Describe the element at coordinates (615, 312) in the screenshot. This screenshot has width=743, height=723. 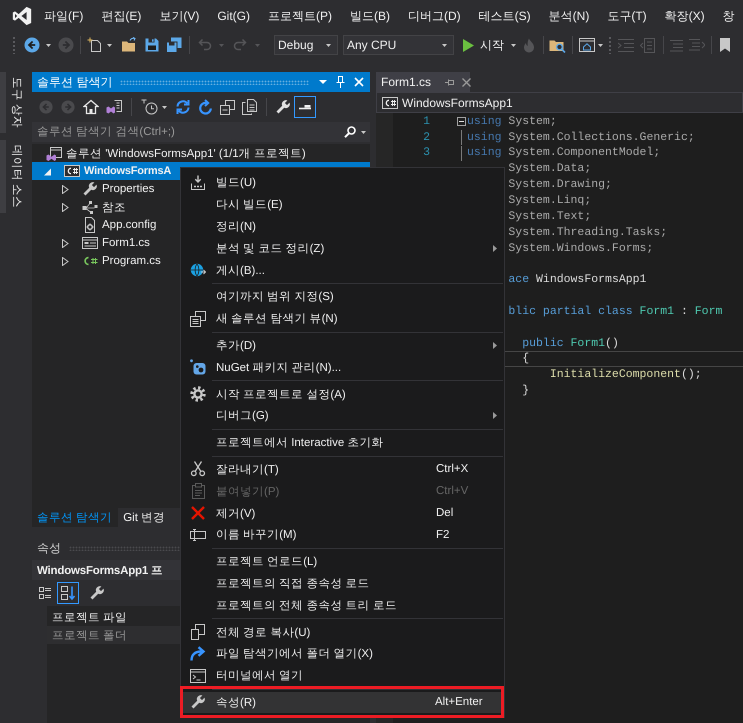
I see `code-line: blic partial class Form1 : Form` at that location.